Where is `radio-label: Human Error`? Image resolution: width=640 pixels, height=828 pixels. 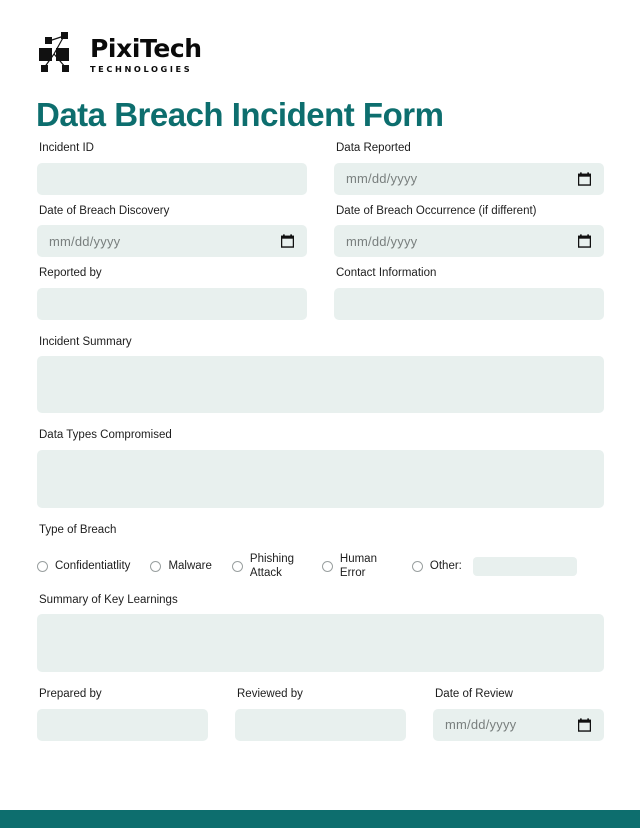
radio-label: Human Error is located at coordinates (358, 566).